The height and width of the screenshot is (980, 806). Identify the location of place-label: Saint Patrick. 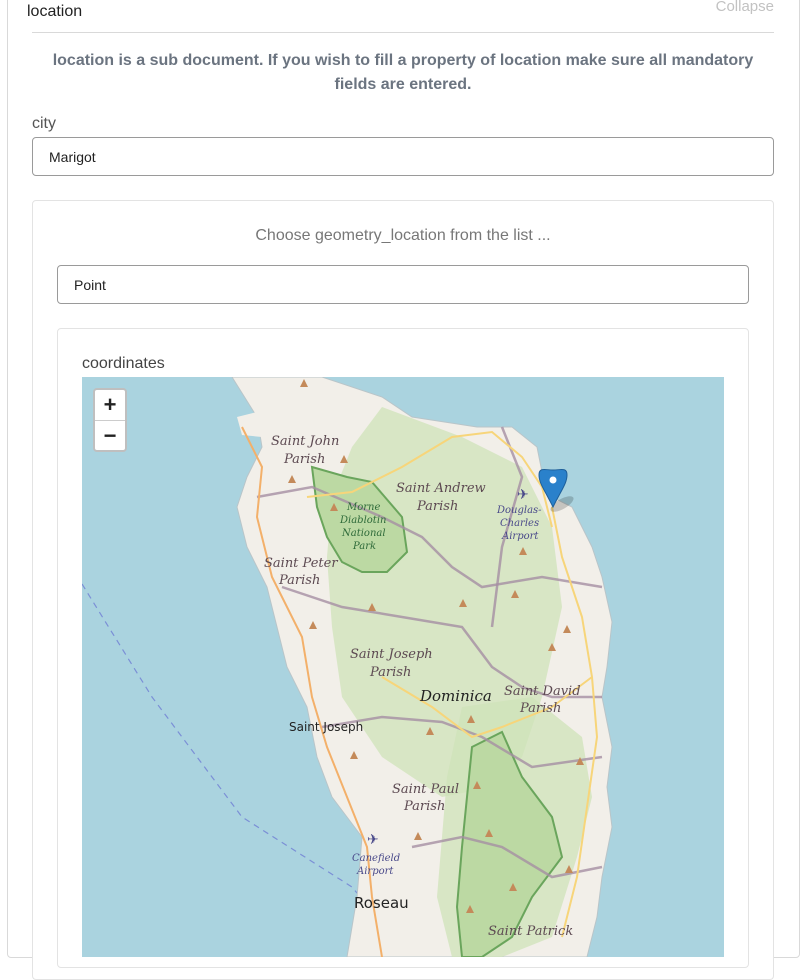
(530, 931).